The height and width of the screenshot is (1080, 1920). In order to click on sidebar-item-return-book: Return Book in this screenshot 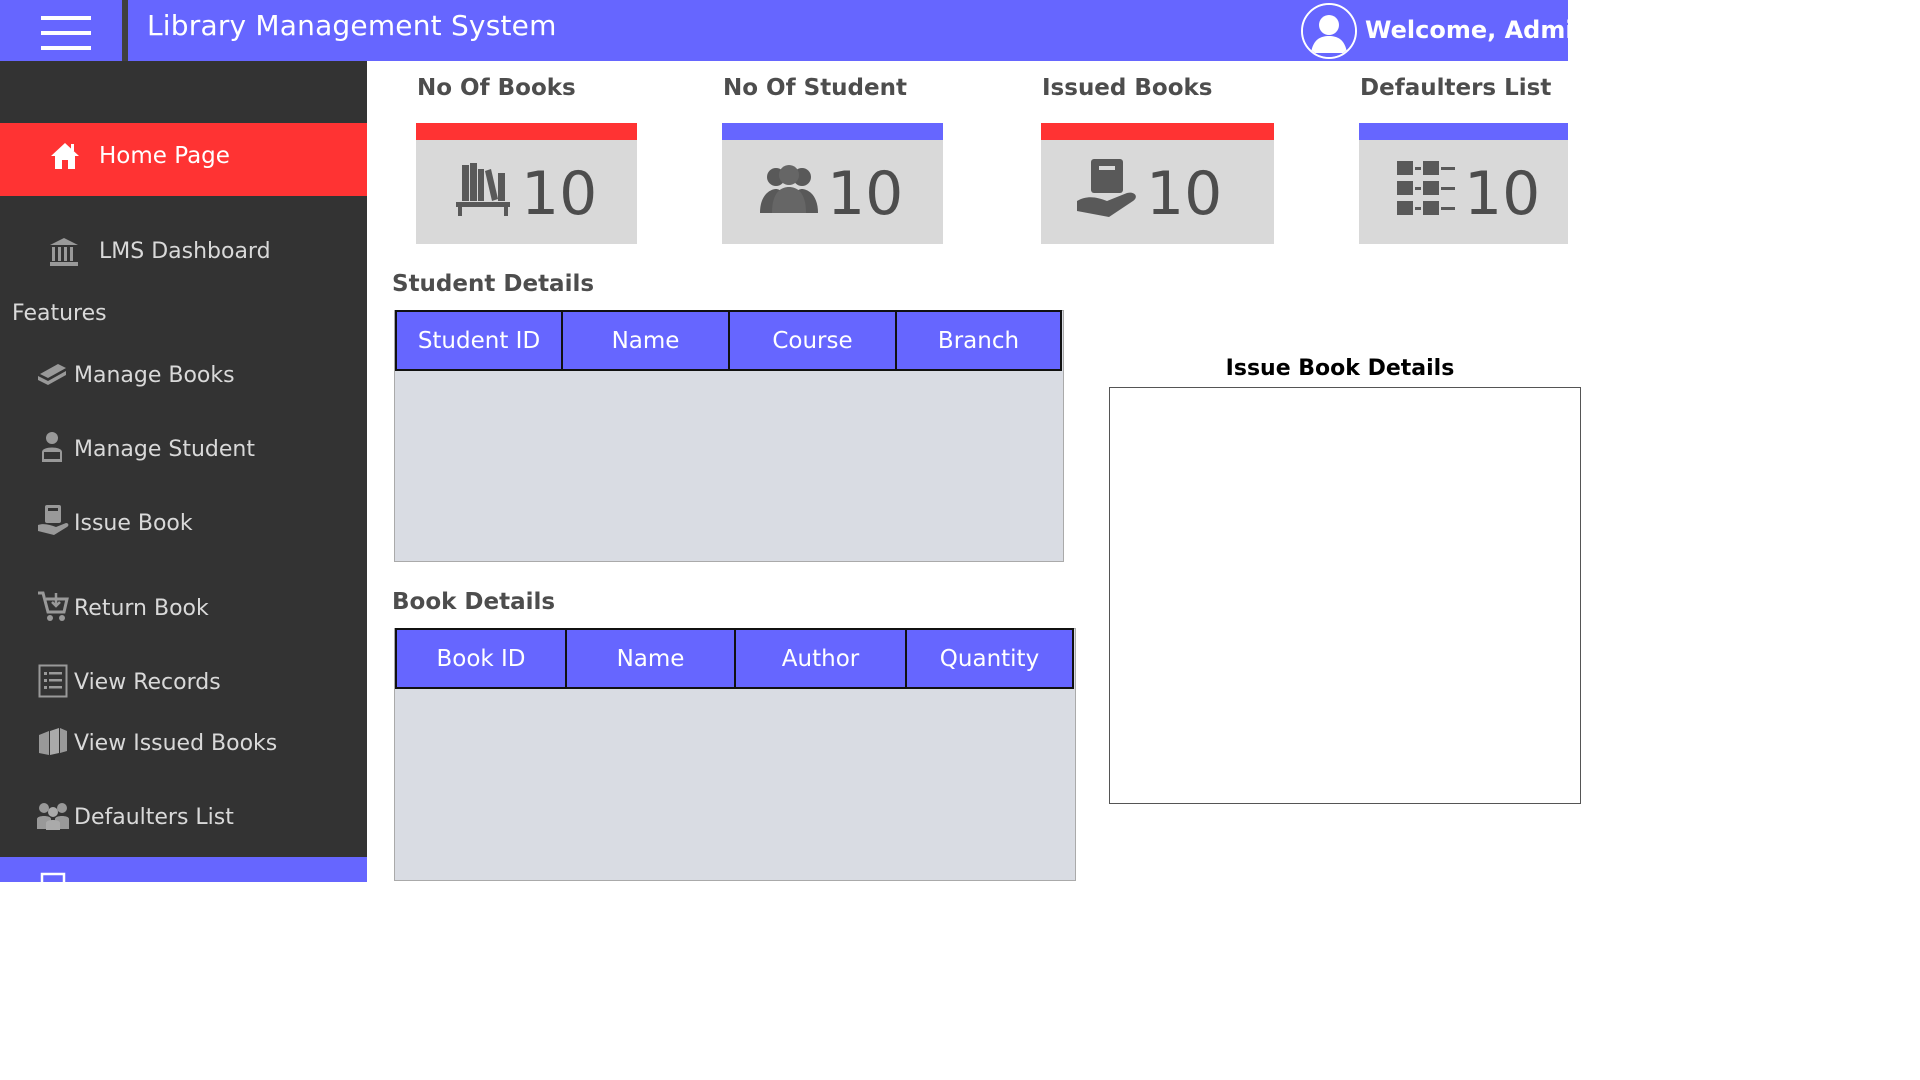, I will do `click(183, 611)`.